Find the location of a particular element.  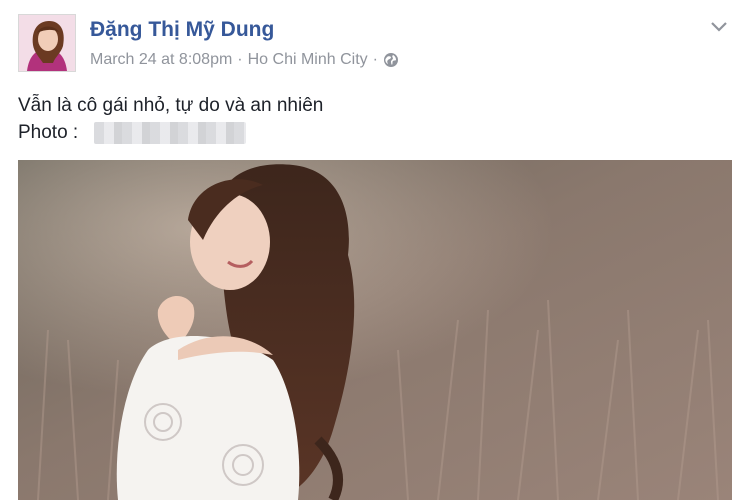

redacted-photo-credit is located at coordinates (170, 132).